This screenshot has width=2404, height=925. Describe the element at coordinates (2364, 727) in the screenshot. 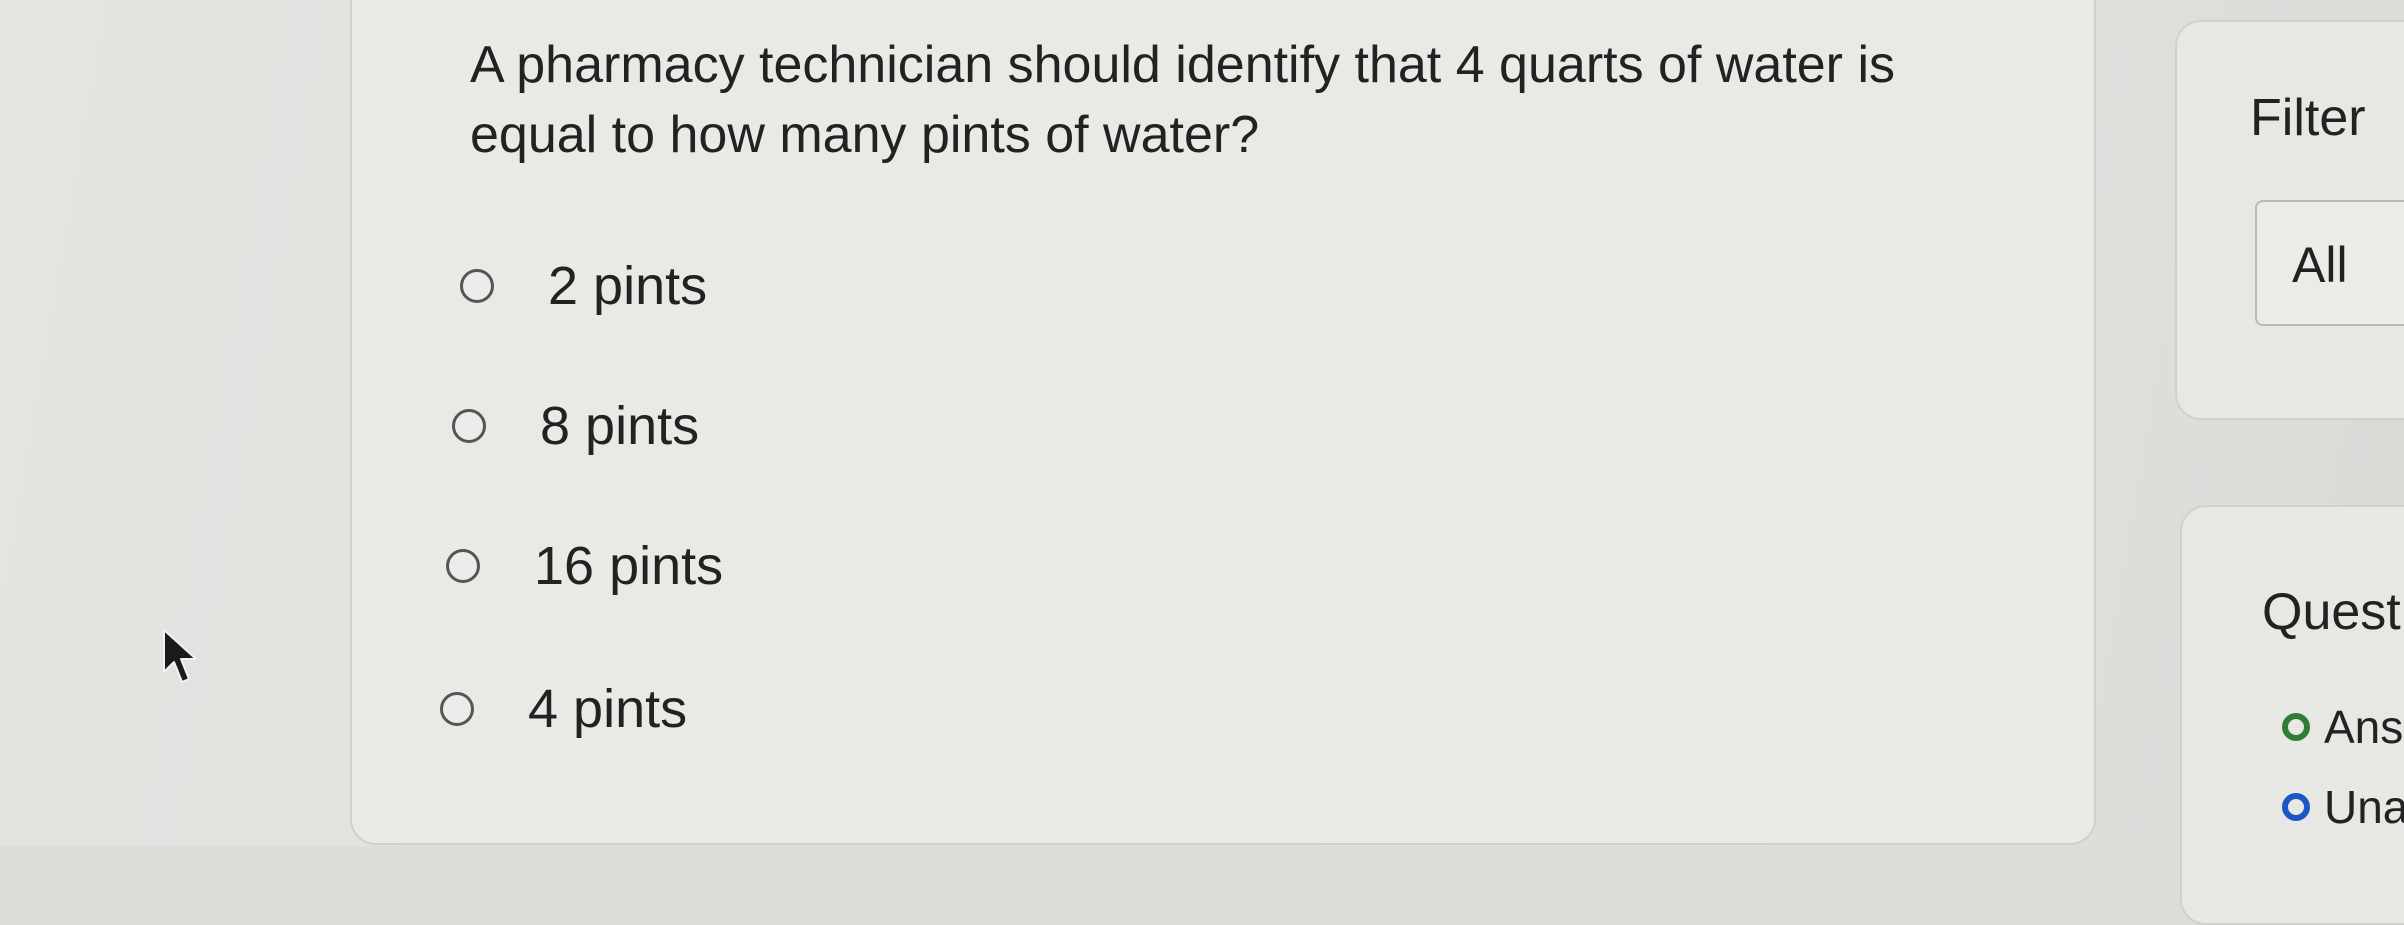

I see `legend-label: Ans` at that location.